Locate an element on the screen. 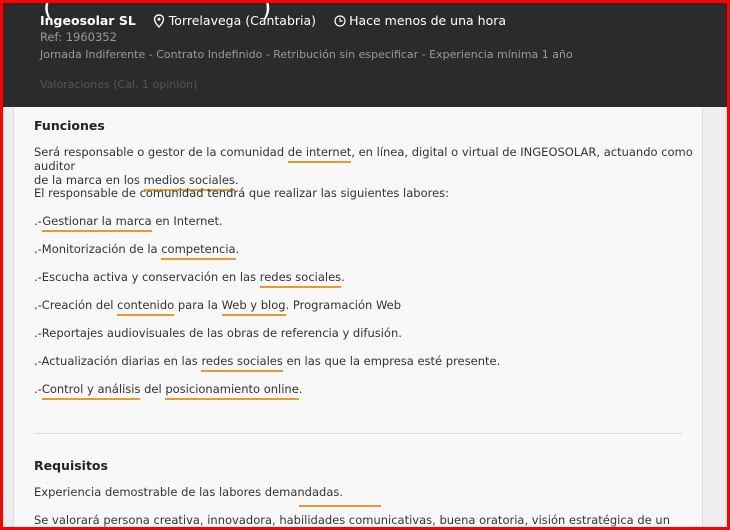  intro-text: de la marca en los is located at coordinates (89, 180).